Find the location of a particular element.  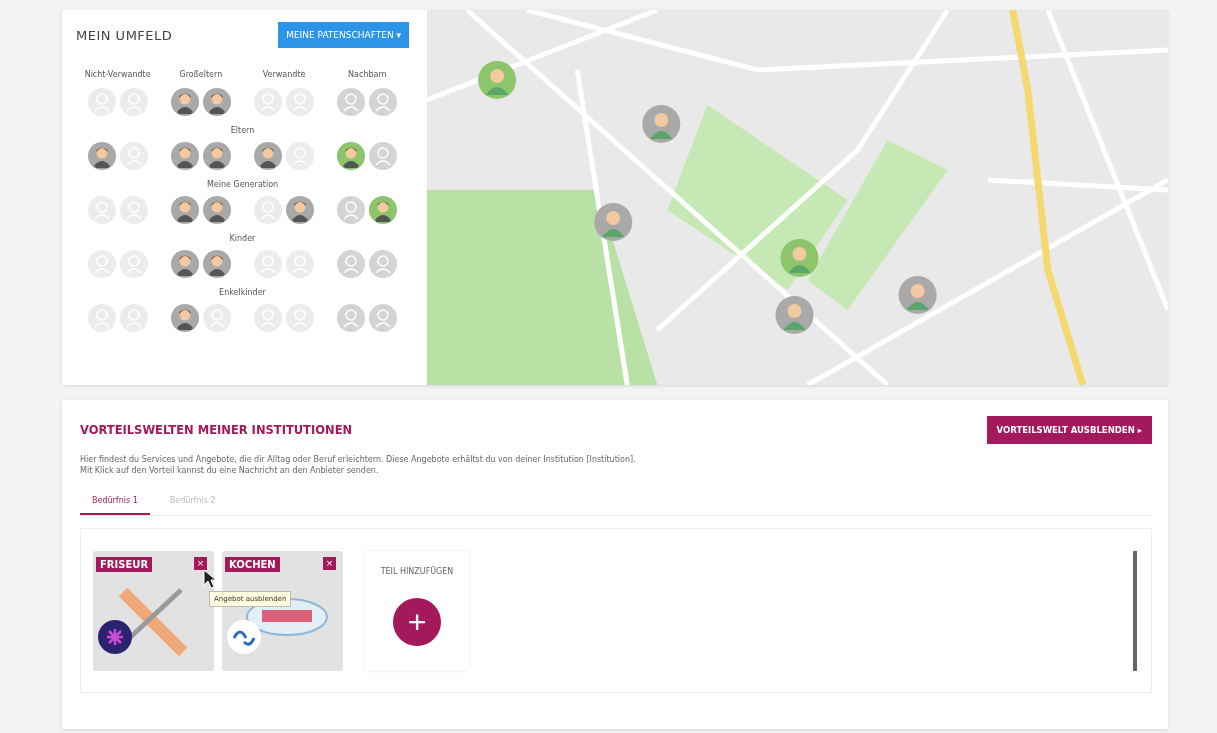

column-heading: Nicht-Verwandte is located at coordinates (117, 75).